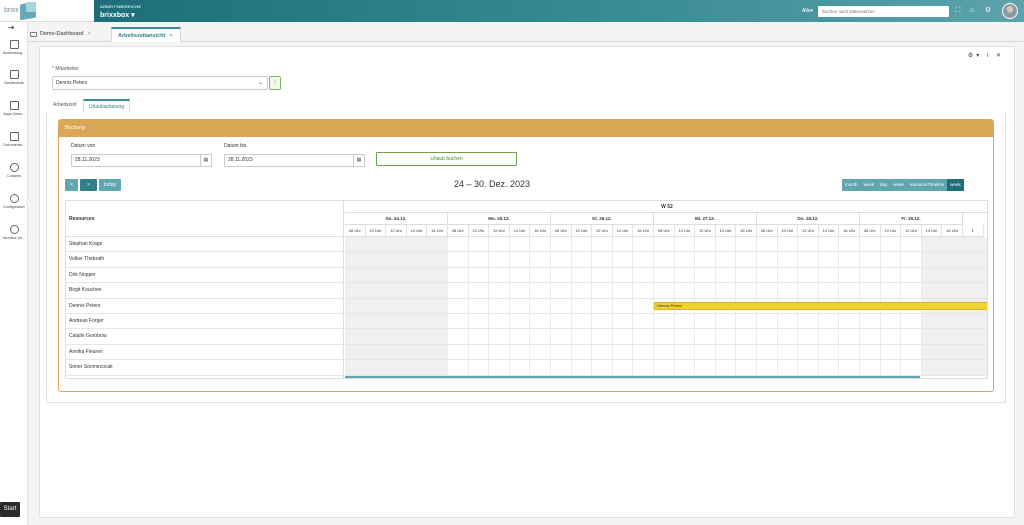 The width and height of the screenshot is (1024, 525). I want to click on brixxbox-icon, so click(14, 229).